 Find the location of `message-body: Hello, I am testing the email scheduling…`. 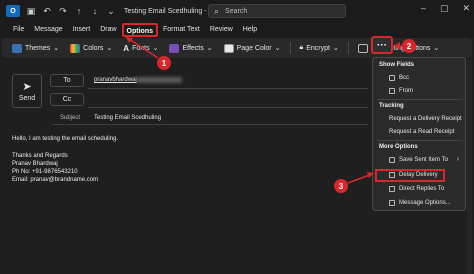

message-body: Hello, I am testing the email scheduling… is located at coordinates (65, 160).